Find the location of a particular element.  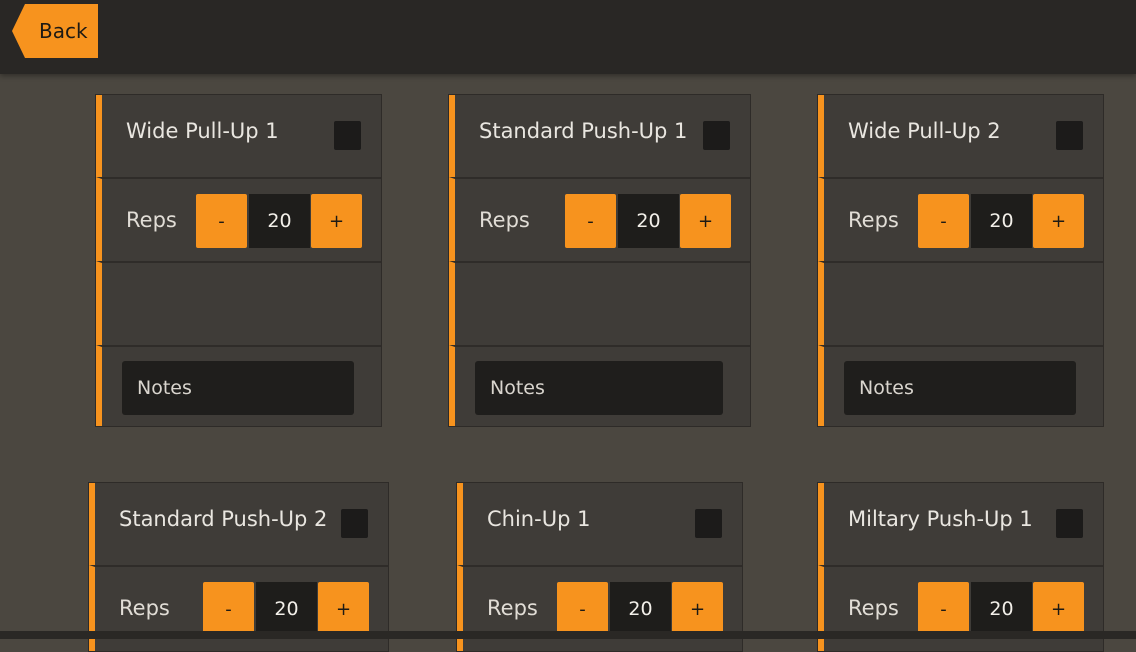

exercise-title-row: Standard Push-Up 2 is located at coordinates (238, 524).